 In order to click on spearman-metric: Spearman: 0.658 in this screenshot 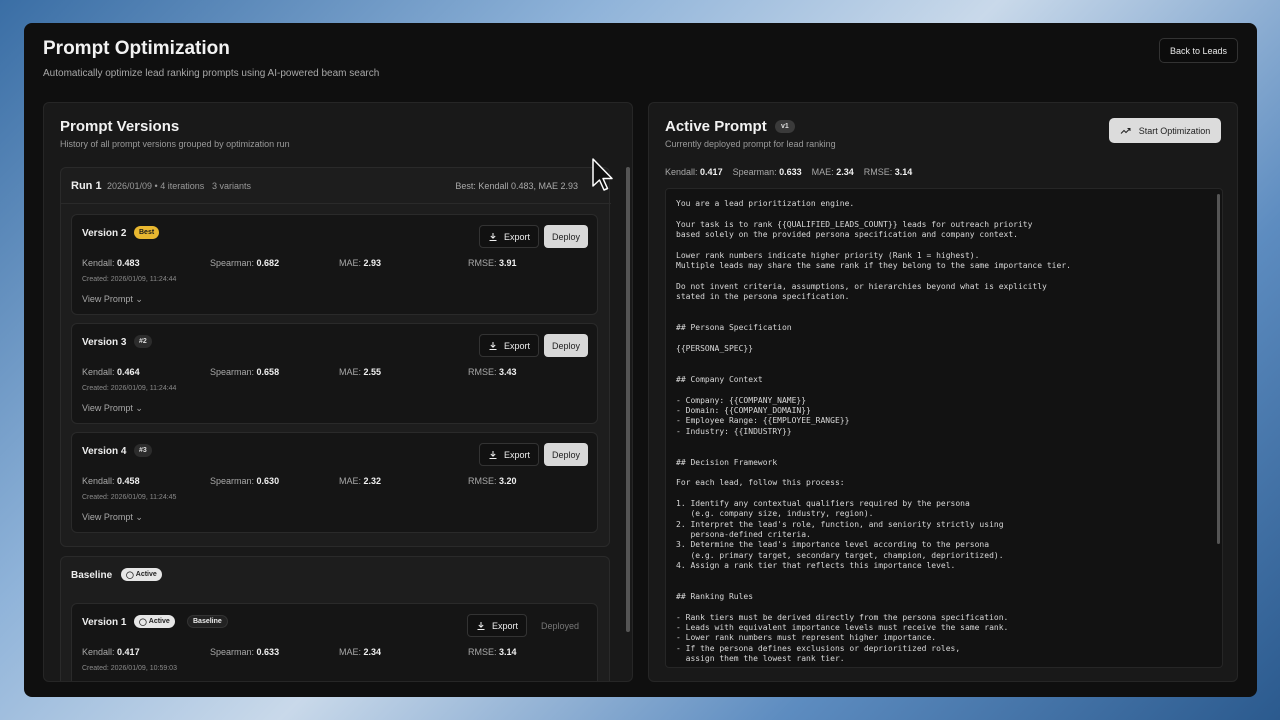, I will do `click(245, 372)`.